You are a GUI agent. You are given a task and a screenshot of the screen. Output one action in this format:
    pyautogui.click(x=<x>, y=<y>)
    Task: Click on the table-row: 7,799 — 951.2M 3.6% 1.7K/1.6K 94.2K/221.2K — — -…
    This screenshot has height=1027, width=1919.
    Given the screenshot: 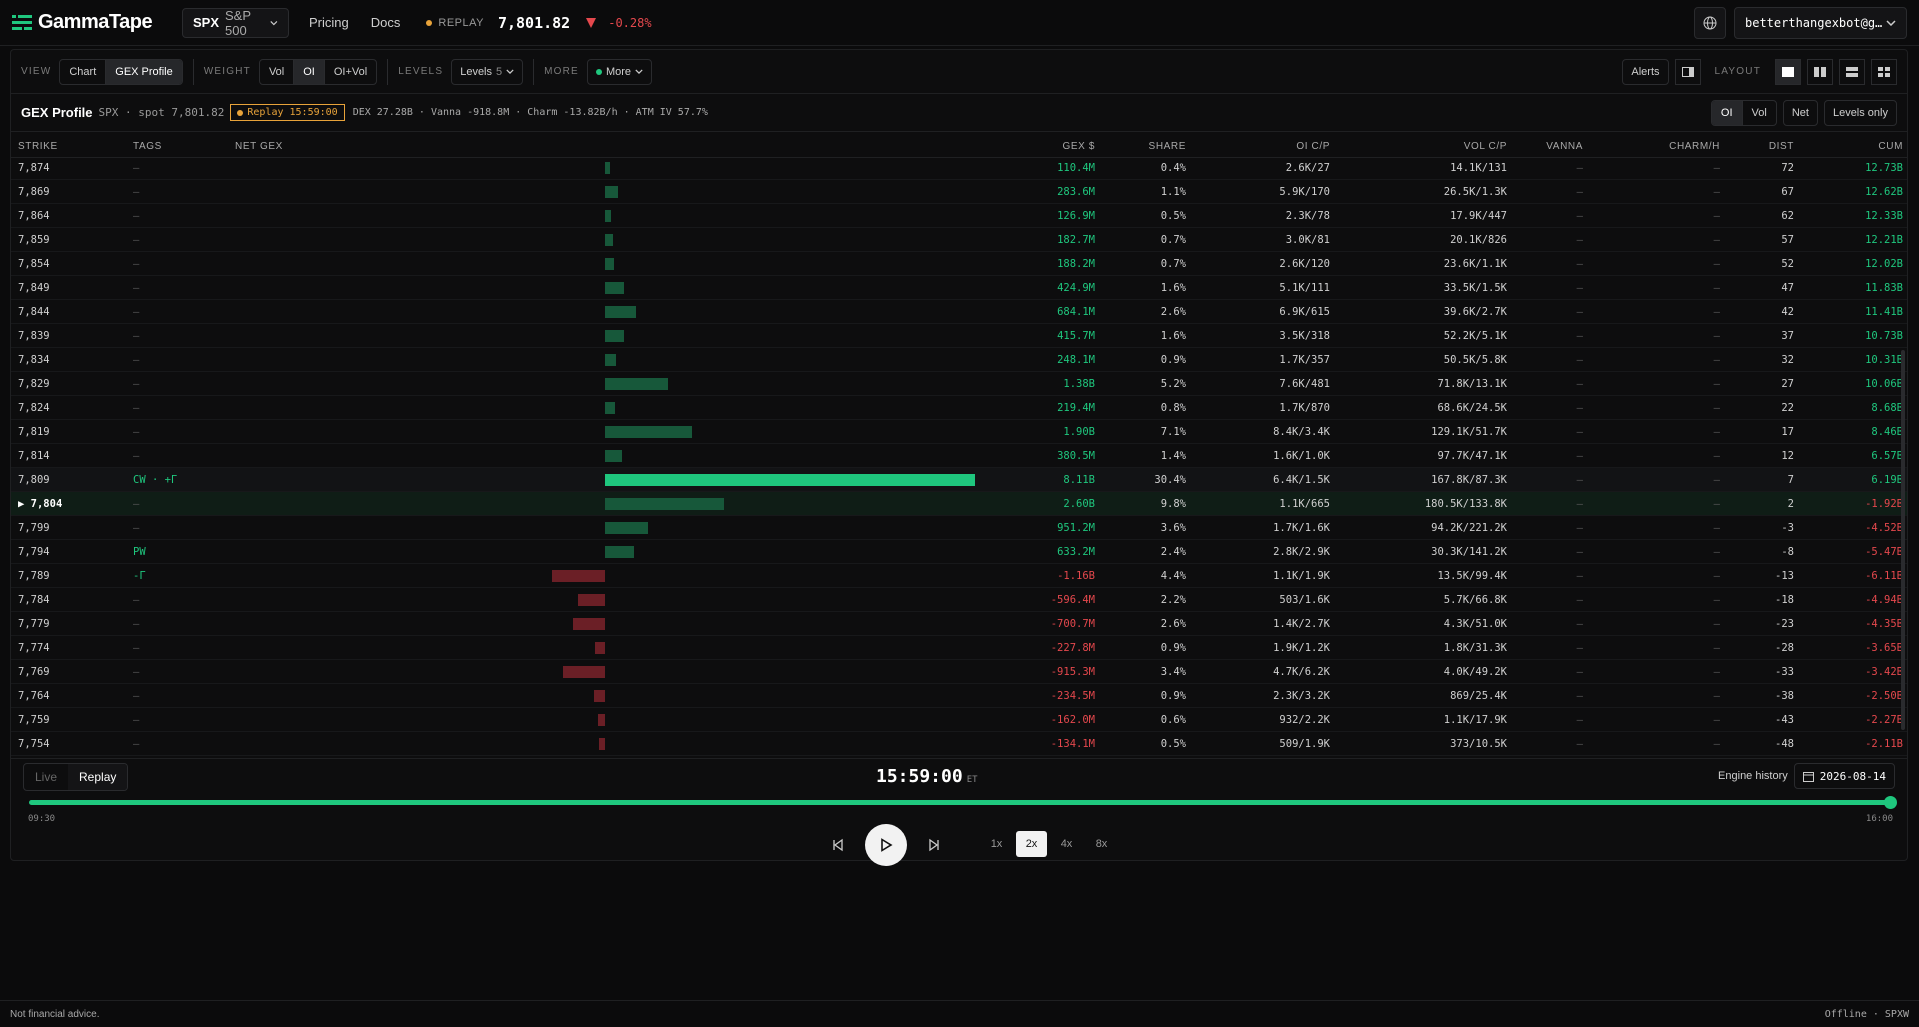 What is the action you would take?
    pyautogui.click(x=959, y=528)
    